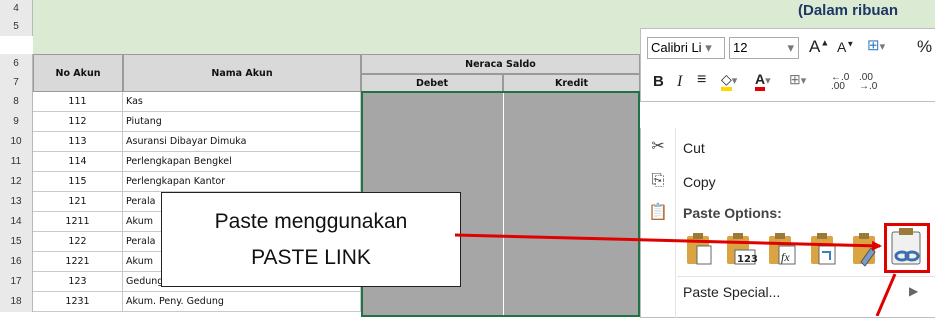  I want to click on arrow-pointer-bottom, so click(886, 294).